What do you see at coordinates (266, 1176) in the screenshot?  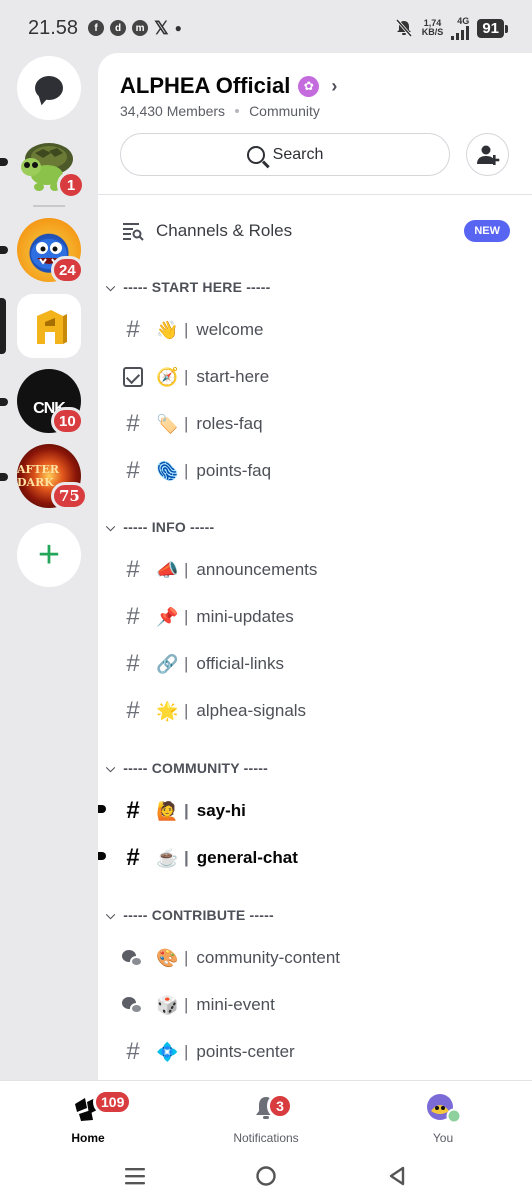 I see `home-system-button` at bounding box center [266, 1176].